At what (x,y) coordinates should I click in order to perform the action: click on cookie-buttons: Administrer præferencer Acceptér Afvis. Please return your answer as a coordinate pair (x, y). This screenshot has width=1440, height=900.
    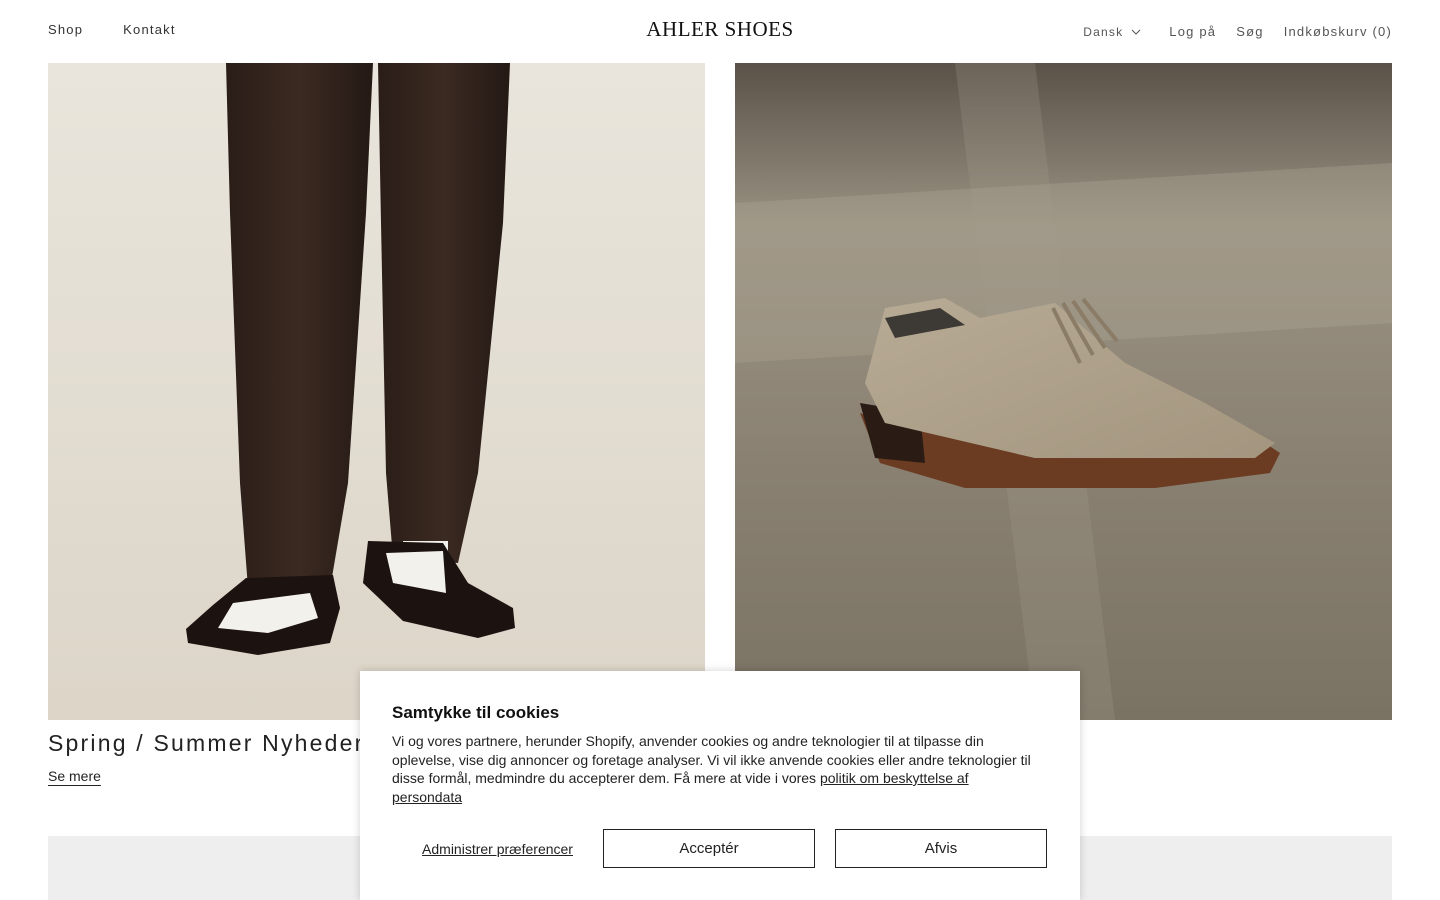
    Looking at the image, I should click on (720, 848).